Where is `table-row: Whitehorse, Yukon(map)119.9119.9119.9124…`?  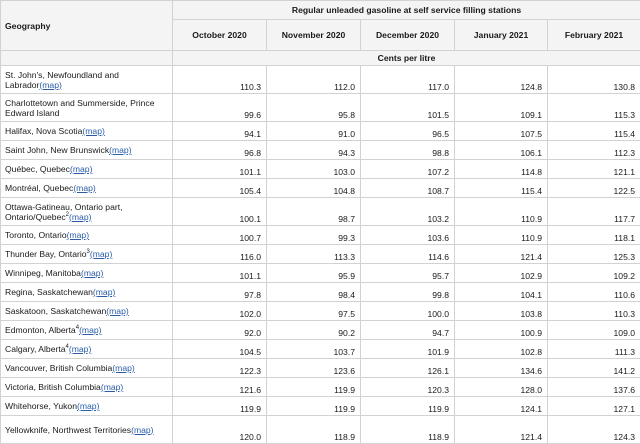 table-row: Whitehorse, Yukon(map)119.9119.9119.9124… is located at coordinates (320, 406).